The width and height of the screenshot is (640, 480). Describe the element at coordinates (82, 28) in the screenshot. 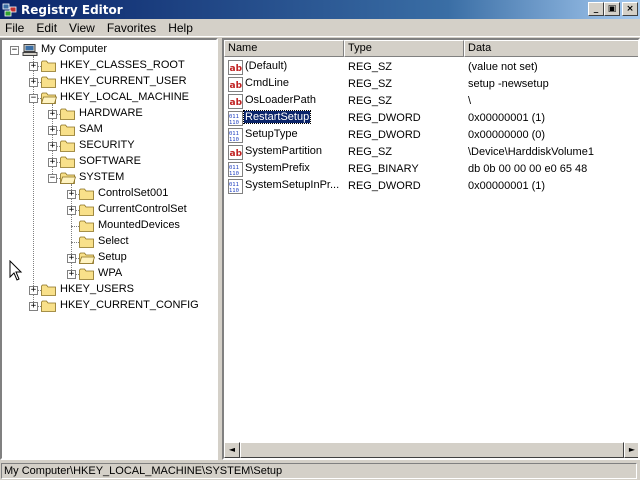

I see `menu-view: View` at that location.